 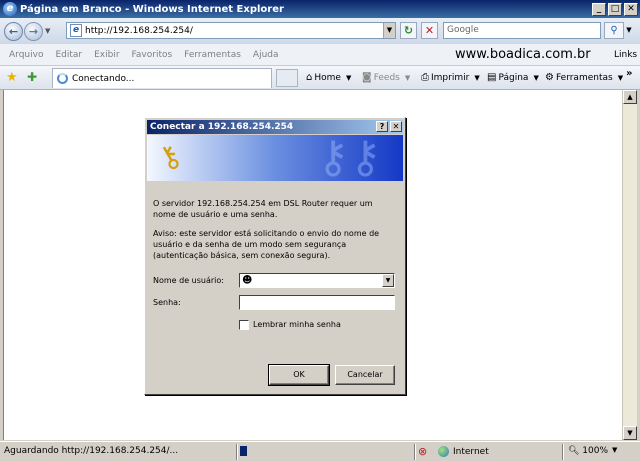 I want to click on print-button: ⎙ Imprimir ▼, so click(x=450, y=77).